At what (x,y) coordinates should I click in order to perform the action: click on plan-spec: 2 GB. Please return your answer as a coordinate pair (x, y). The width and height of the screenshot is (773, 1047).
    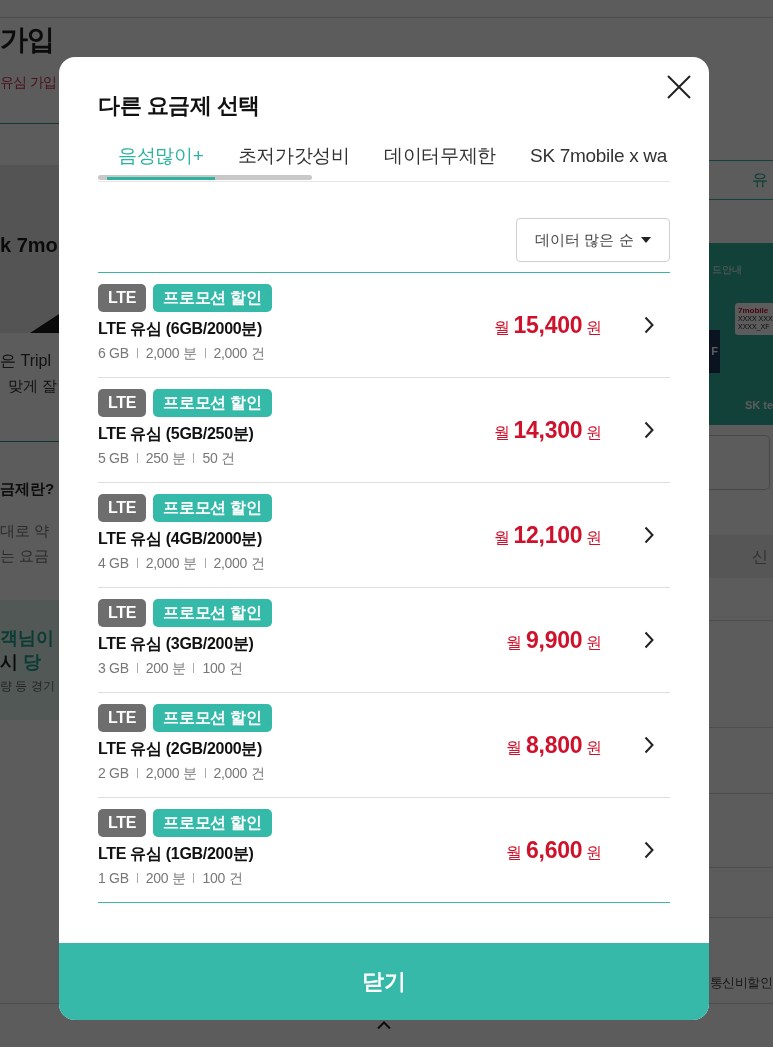
    Looking at the image, I should click on (113, 773).